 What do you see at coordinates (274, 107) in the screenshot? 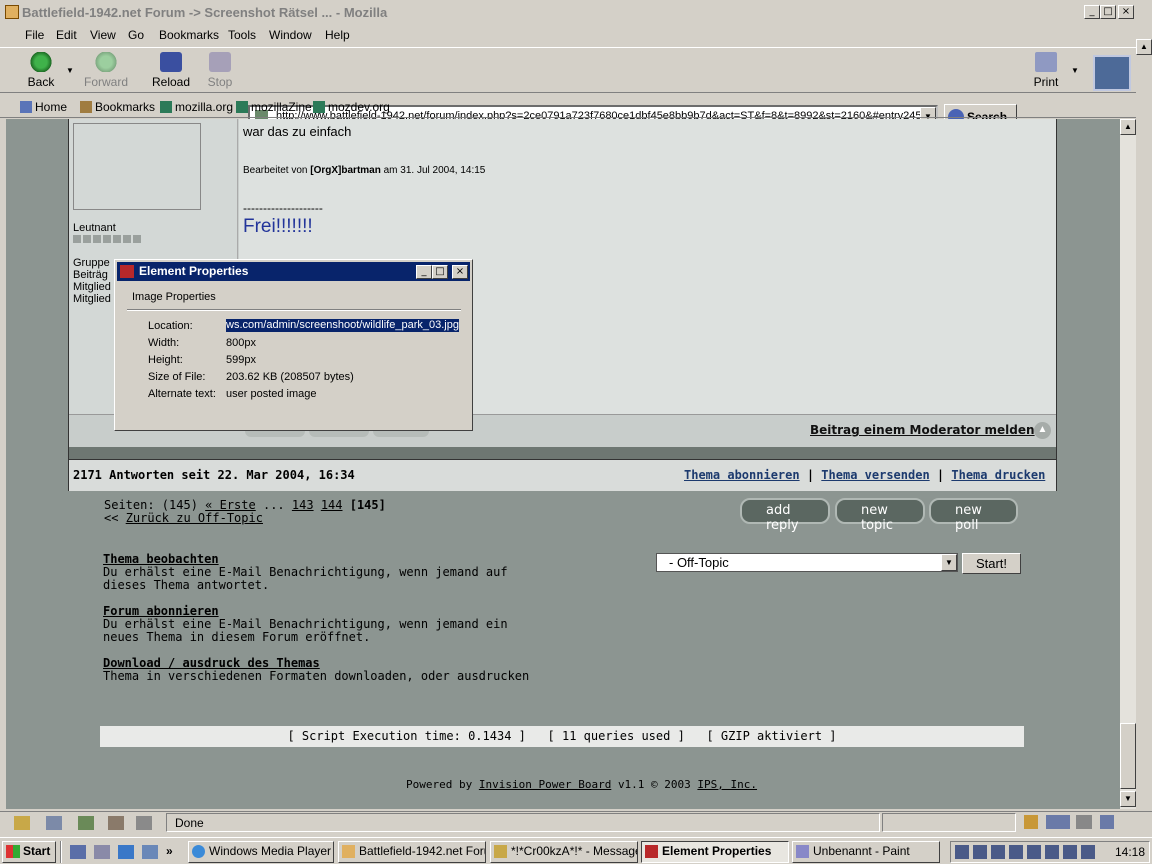
I see `bookmark-mozillazine: mozillaZine` at bounding box center [274, 107].